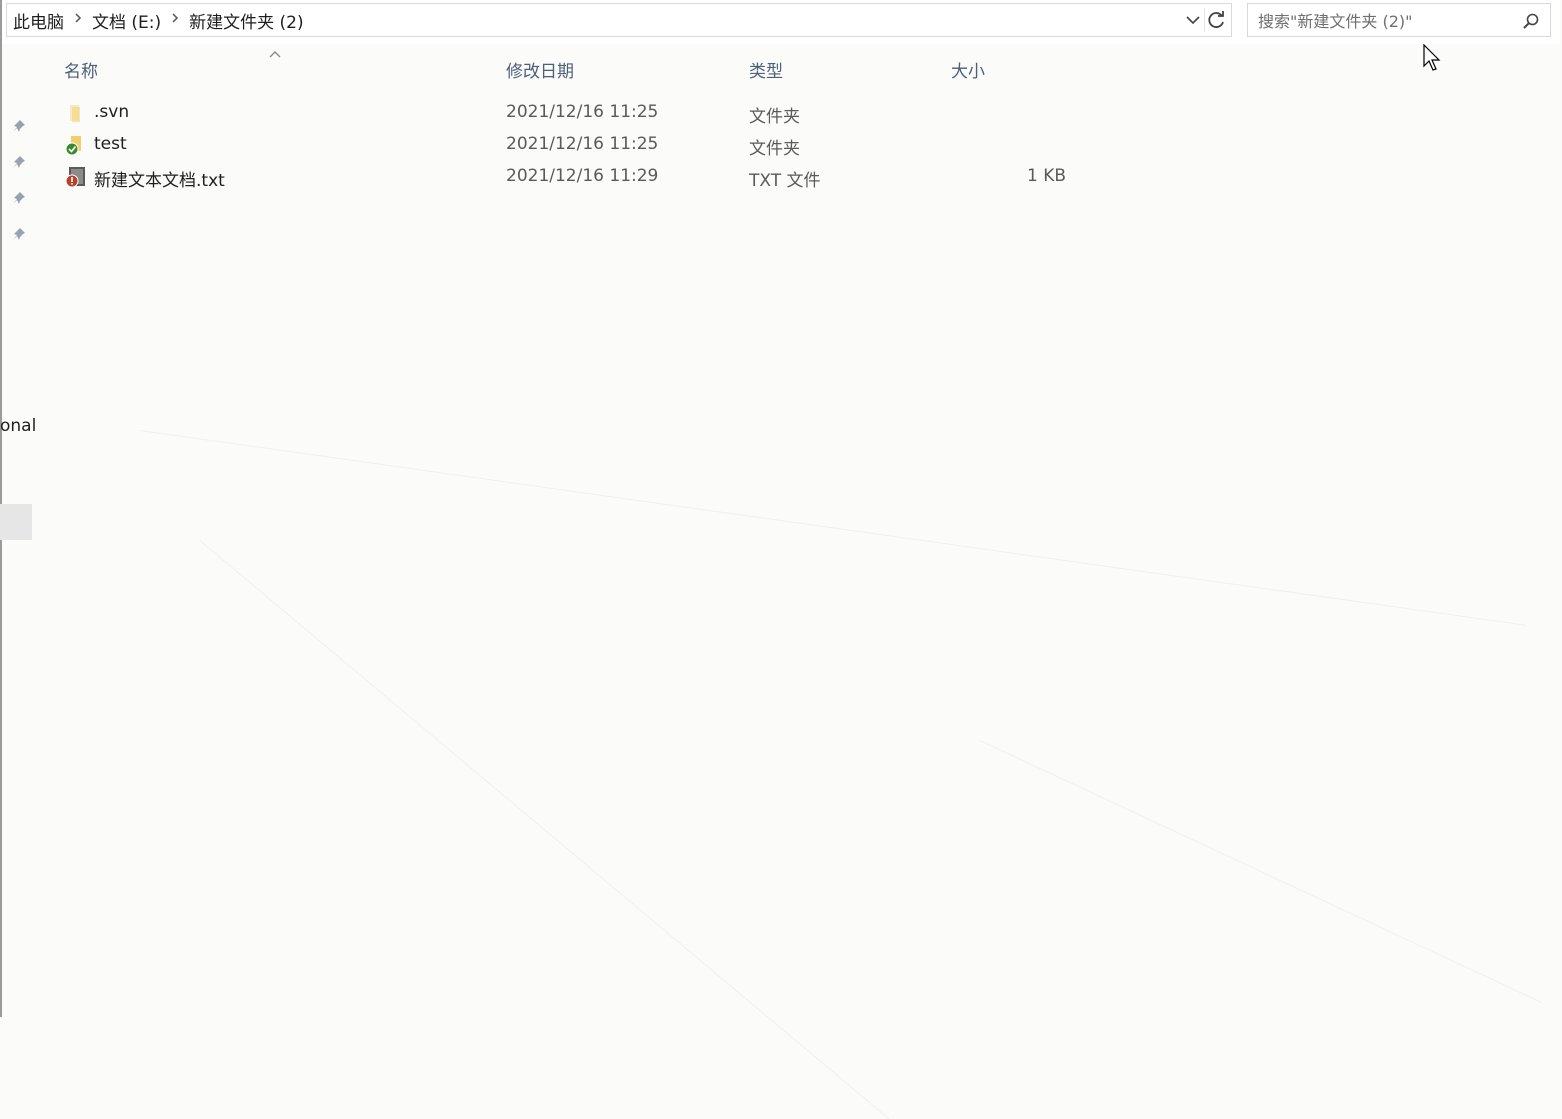 This screenshot has width=1562, height=1119. I want to click on column-header-name: 名称, so click(81, 69).